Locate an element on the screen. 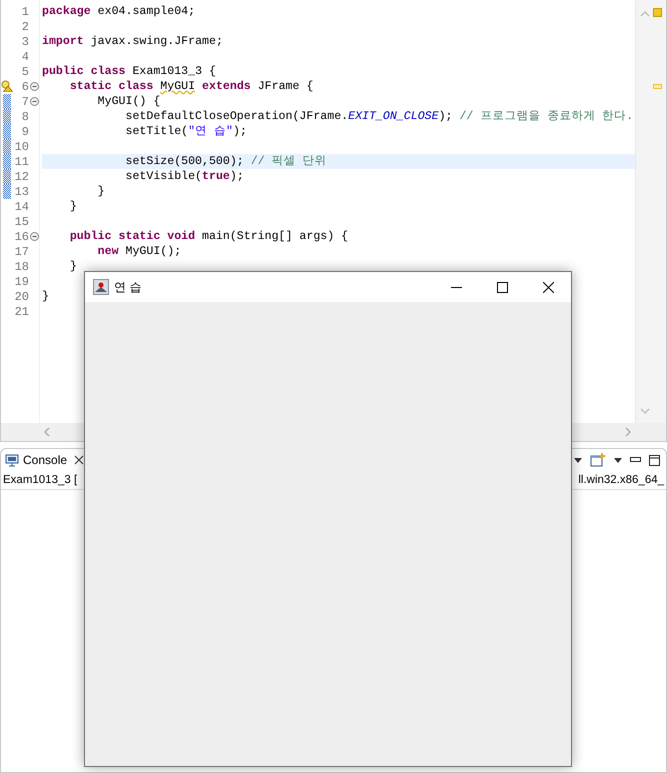 This screenshot has width=667, height=773. line-number: 20 is located at coordinates (21, 297).